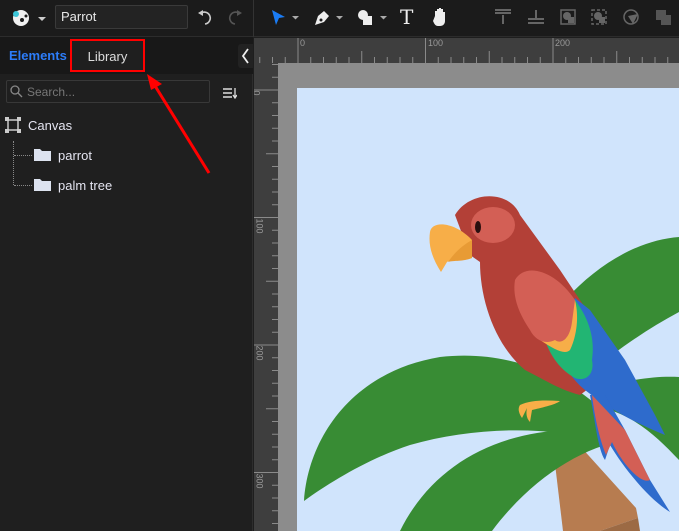  What do you see at coordinates (536, 19) in the screenshot?
I see `align-middle-icon` at bounding box center [536, 19].